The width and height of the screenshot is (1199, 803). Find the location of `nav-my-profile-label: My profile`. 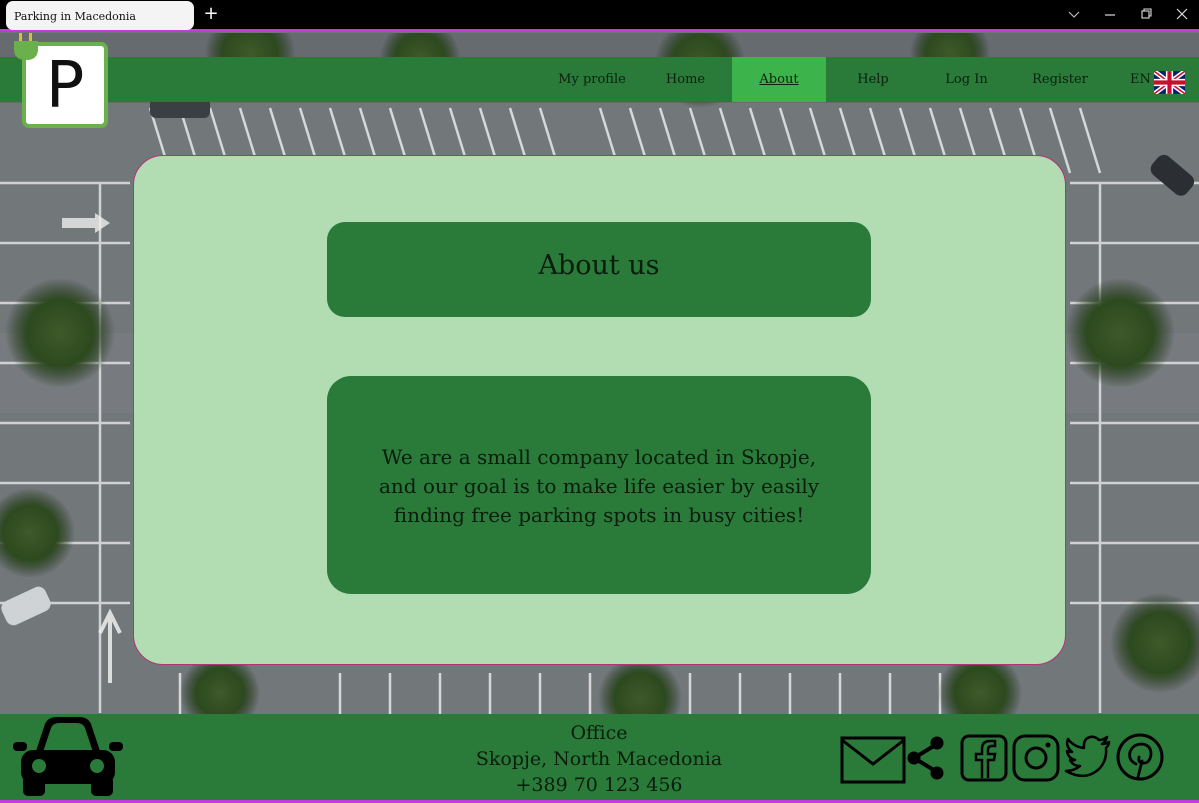

nav-my-profile-label: My profile is located at coordinates (592, 79).